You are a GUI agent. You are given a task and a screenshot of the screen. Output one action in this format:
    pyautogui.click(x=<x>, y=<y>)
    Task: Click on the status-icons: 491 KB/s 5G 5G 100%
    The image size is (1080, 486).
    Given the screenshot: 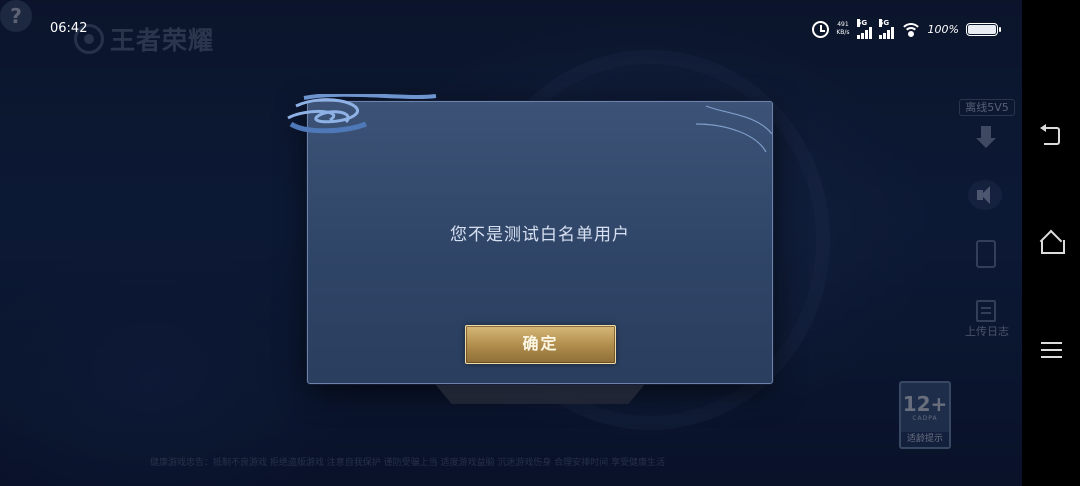 What is the action you would take?
    pyautogui.click(x=906, y=29)
    